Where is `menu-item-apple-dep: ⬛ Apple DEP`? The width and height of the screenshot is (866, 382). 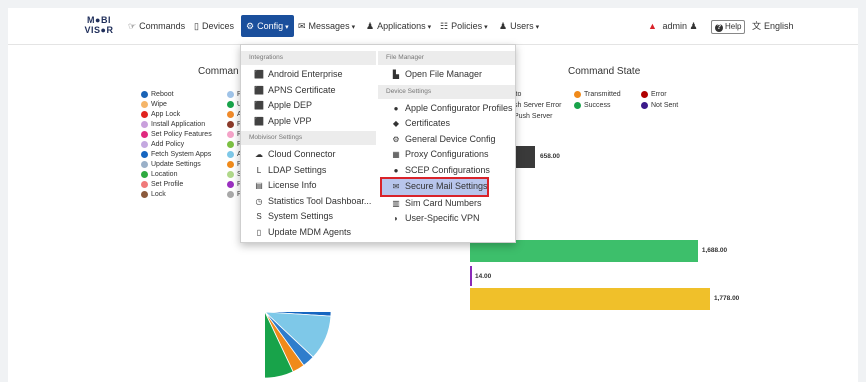
menu-item-apple-dep: ⬛ Apple DEP is located at coordinates (308, 106).